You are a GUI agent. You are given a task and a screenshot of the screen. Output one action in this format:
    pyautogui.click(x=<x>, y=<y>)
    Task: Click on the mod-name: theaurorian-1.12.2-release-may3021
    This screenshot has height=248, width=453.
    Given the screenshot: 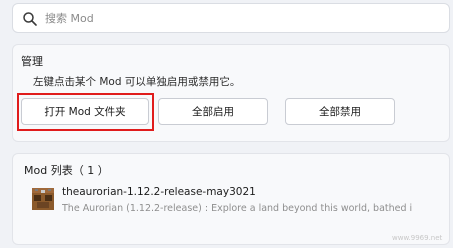 What is the action you would take?
    pyautogui.click(x=159, y=192)
    